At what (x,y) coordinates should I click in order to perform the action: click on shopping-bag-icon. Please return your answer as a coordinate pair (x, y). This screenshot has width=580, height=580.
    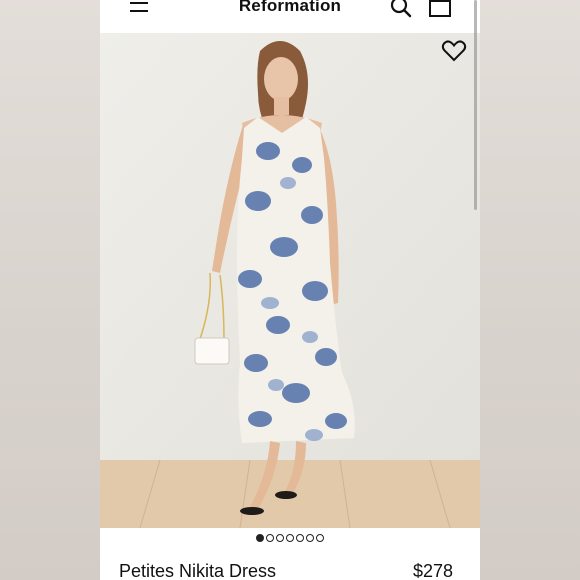
    Looking at the image, I should click on (440, 9).